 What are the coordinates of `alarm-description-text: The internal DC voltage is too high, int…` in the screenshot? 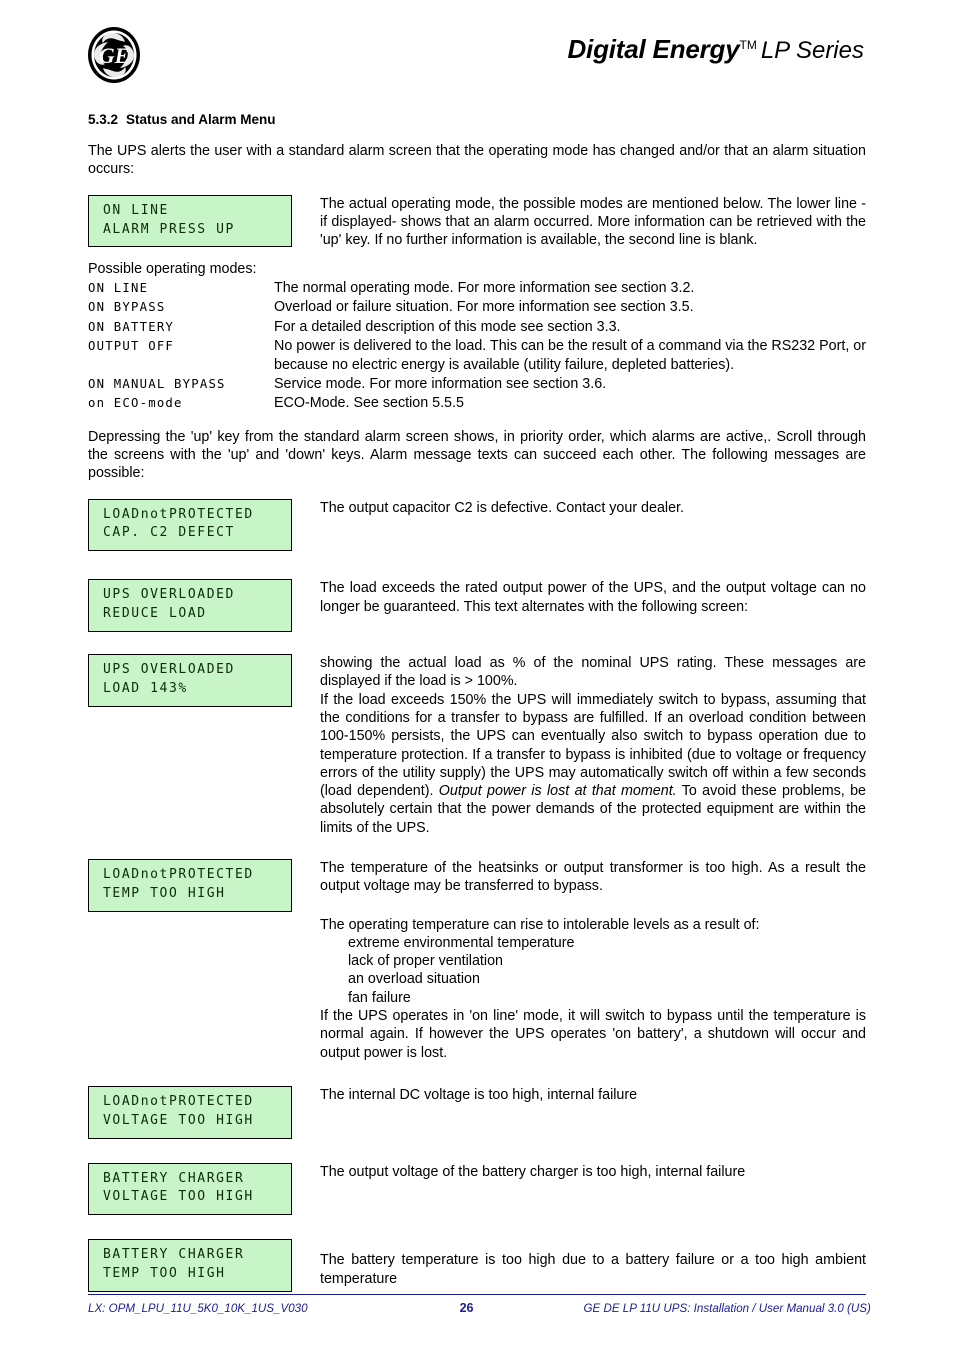 It's located at (479, 1094).